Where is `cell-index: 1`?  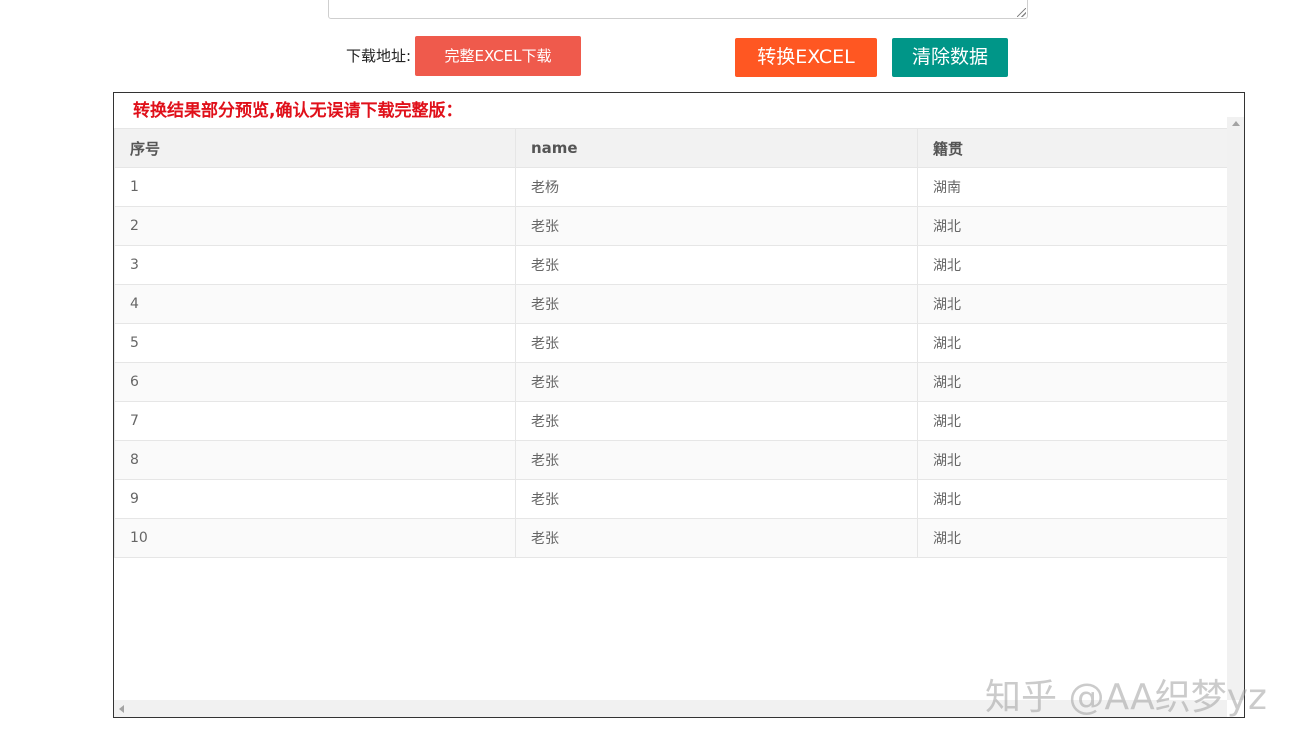 cell-index: 1 is located at coordinates (315, 187).